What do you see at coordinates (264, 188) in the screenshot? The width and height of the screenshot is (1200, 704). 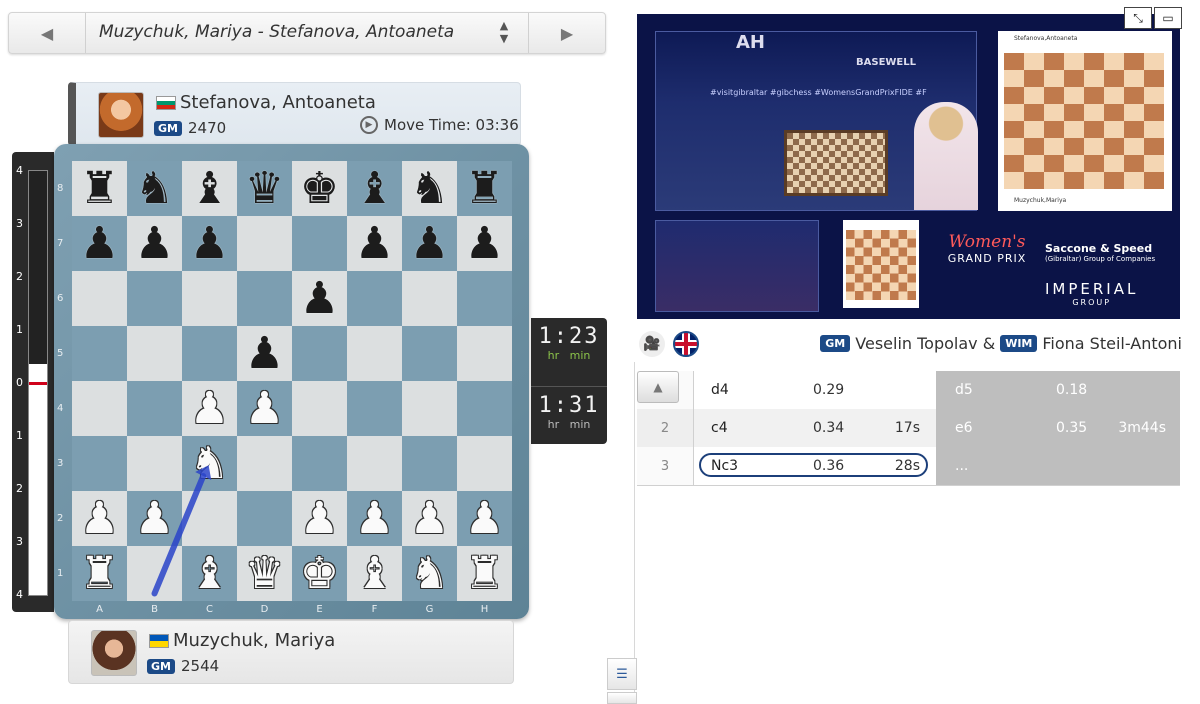 I see `black-queen-icon: ♛` at bounding box center [264, 188].